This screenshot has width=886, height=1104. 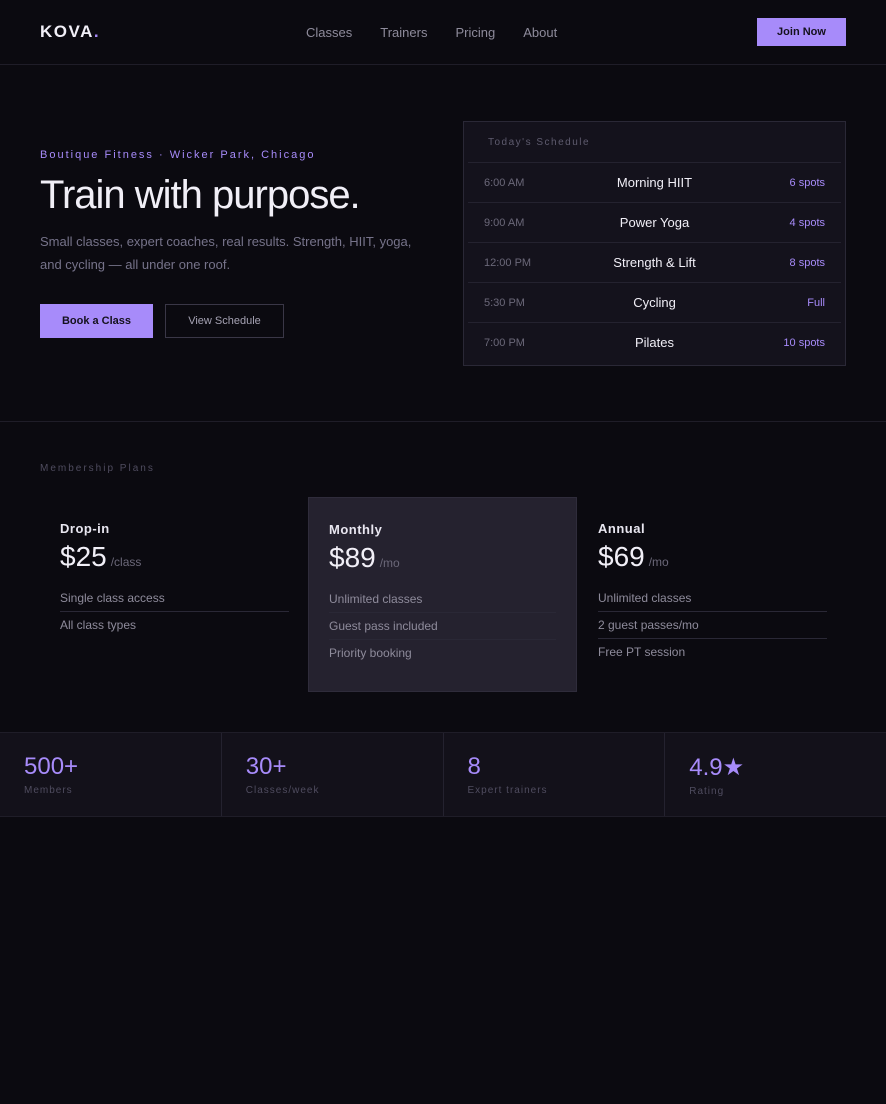 What do you see at coordinates (507, 790) in the screenshot?
I see `stat-label: Expert trainers` at bounding box center [507, 790].